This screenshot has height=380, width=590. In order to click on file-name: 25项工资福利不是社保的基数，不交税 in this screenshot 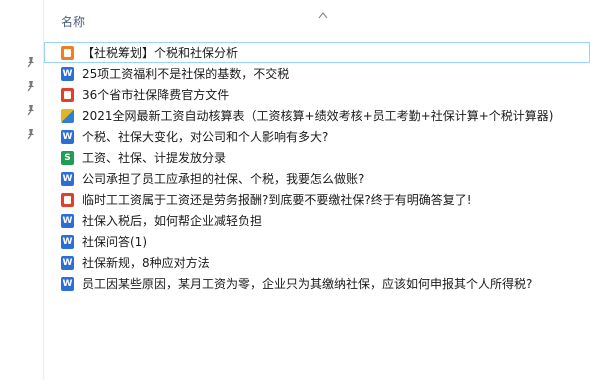, I will do `click(186, 74)`.